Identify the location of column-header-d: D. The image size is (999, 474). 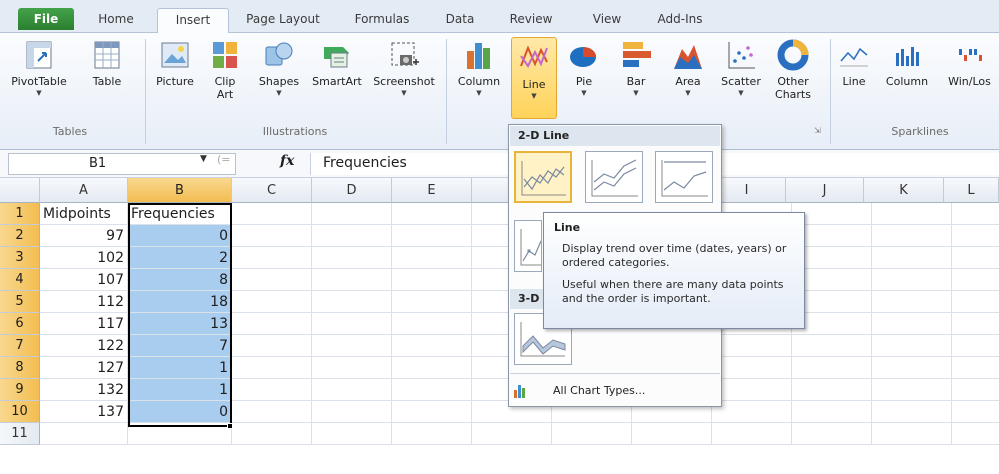
(352, 190).